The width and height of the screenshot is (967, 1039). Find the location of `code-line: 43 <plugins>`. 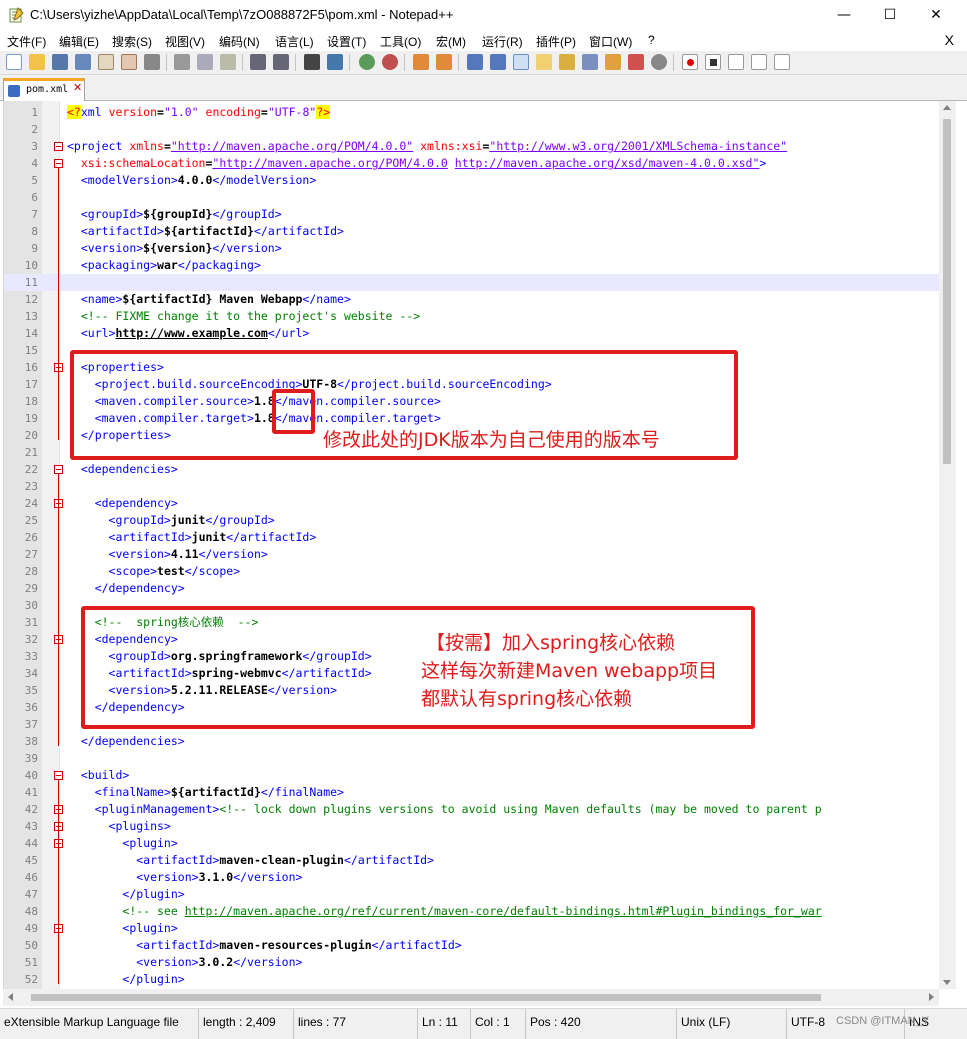

code-line: 43 <plugins> is located at coordinates (471, 826).